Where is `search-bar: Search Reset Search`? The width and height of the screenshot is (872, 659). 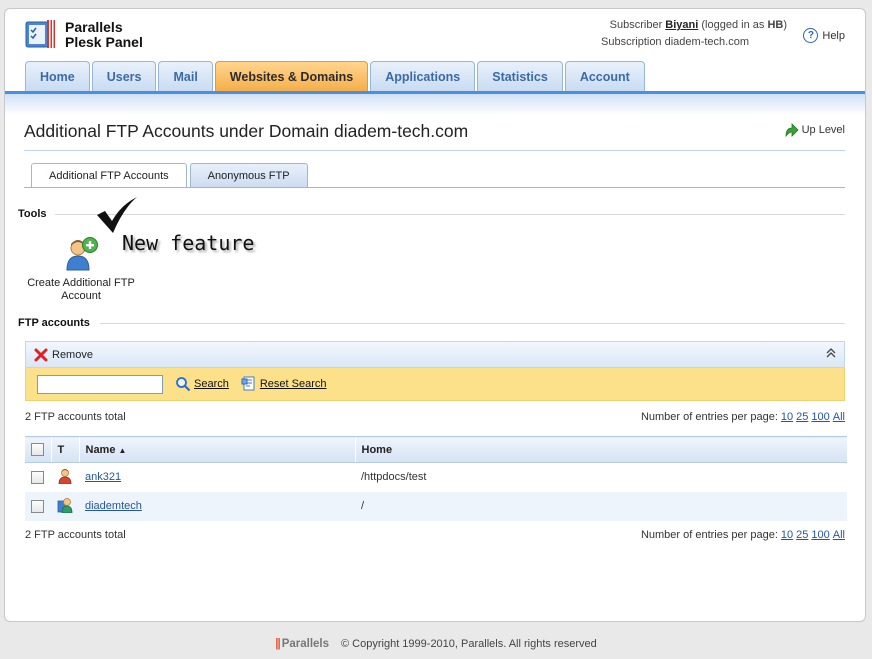 search-bar: Search Reset Search is located at coordinates (435, 384).